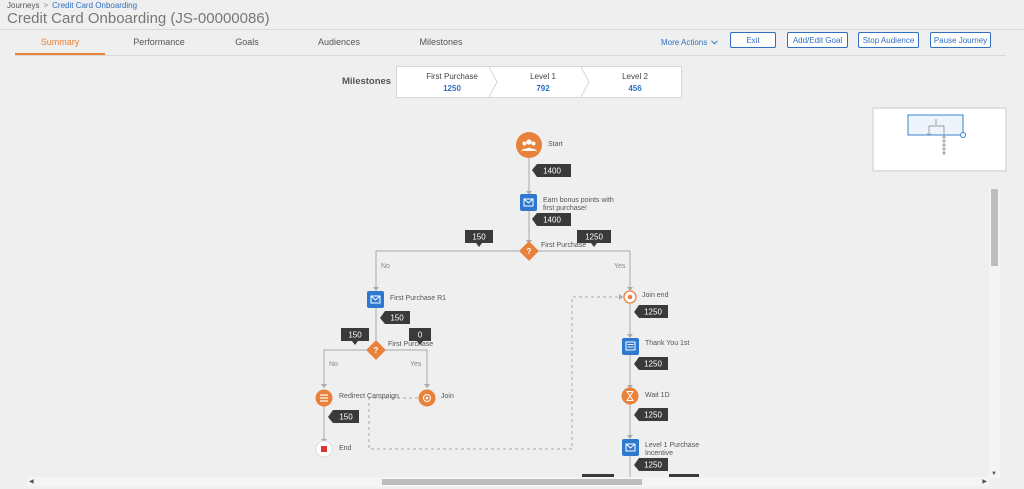 The height and width of the screenshot is (489, 1024). Describe the element at coordinates (984, 481) in the screenshot. I see `scroll-right-arrow-icon: ▶` at that location.